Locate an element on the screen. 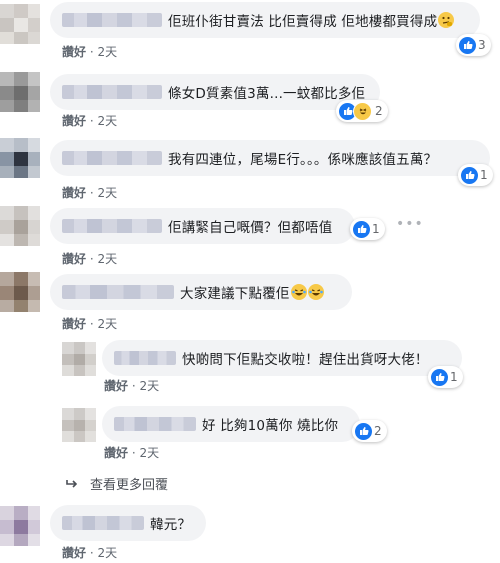 This screenshot has width=500, height=563. reaction-summary: 3 is located at coordinates (473, 45).